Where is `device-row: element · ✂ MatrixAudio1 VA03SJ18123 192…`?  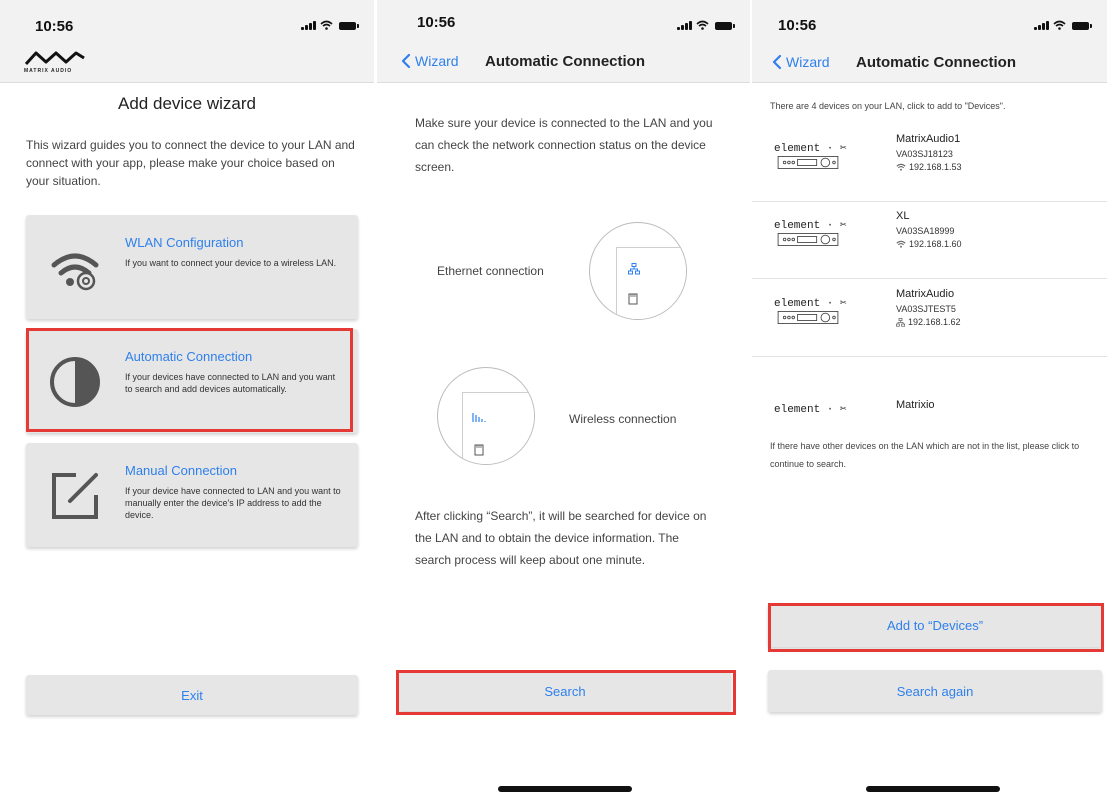
device-row: element · ✂ MatrixAudio1 VA03SJ18123 192… is located at coordinates (929, 163).